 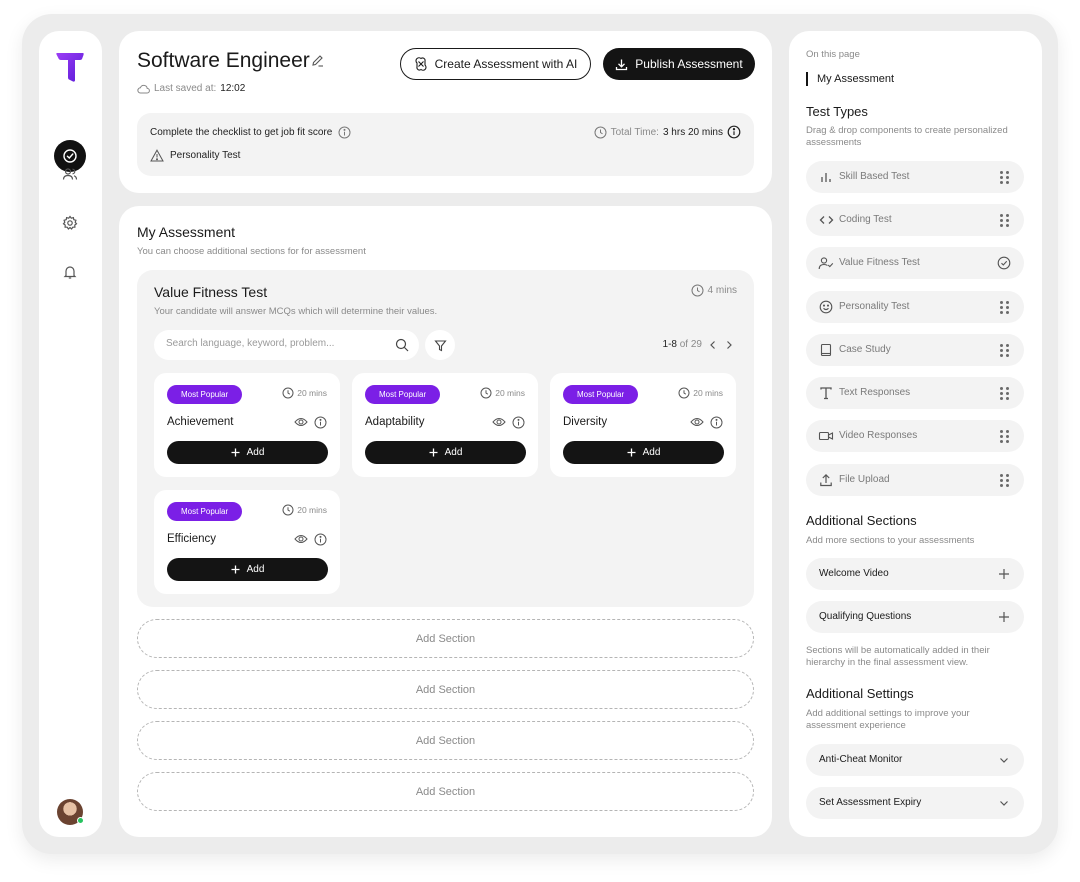 What do you see at coordinates (915, 177) in the screenshot?
I see `test-type-skill-based: Skill Based Test` at bounding box center [915, 177].